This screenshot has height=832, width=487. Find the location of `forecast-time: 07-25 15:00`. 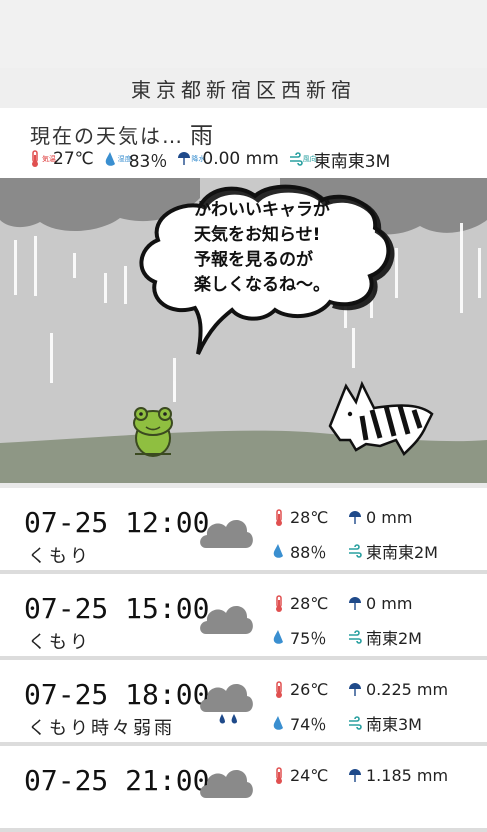

forecast-time: 07-25 15:00 is located at coordinates (117, 608).